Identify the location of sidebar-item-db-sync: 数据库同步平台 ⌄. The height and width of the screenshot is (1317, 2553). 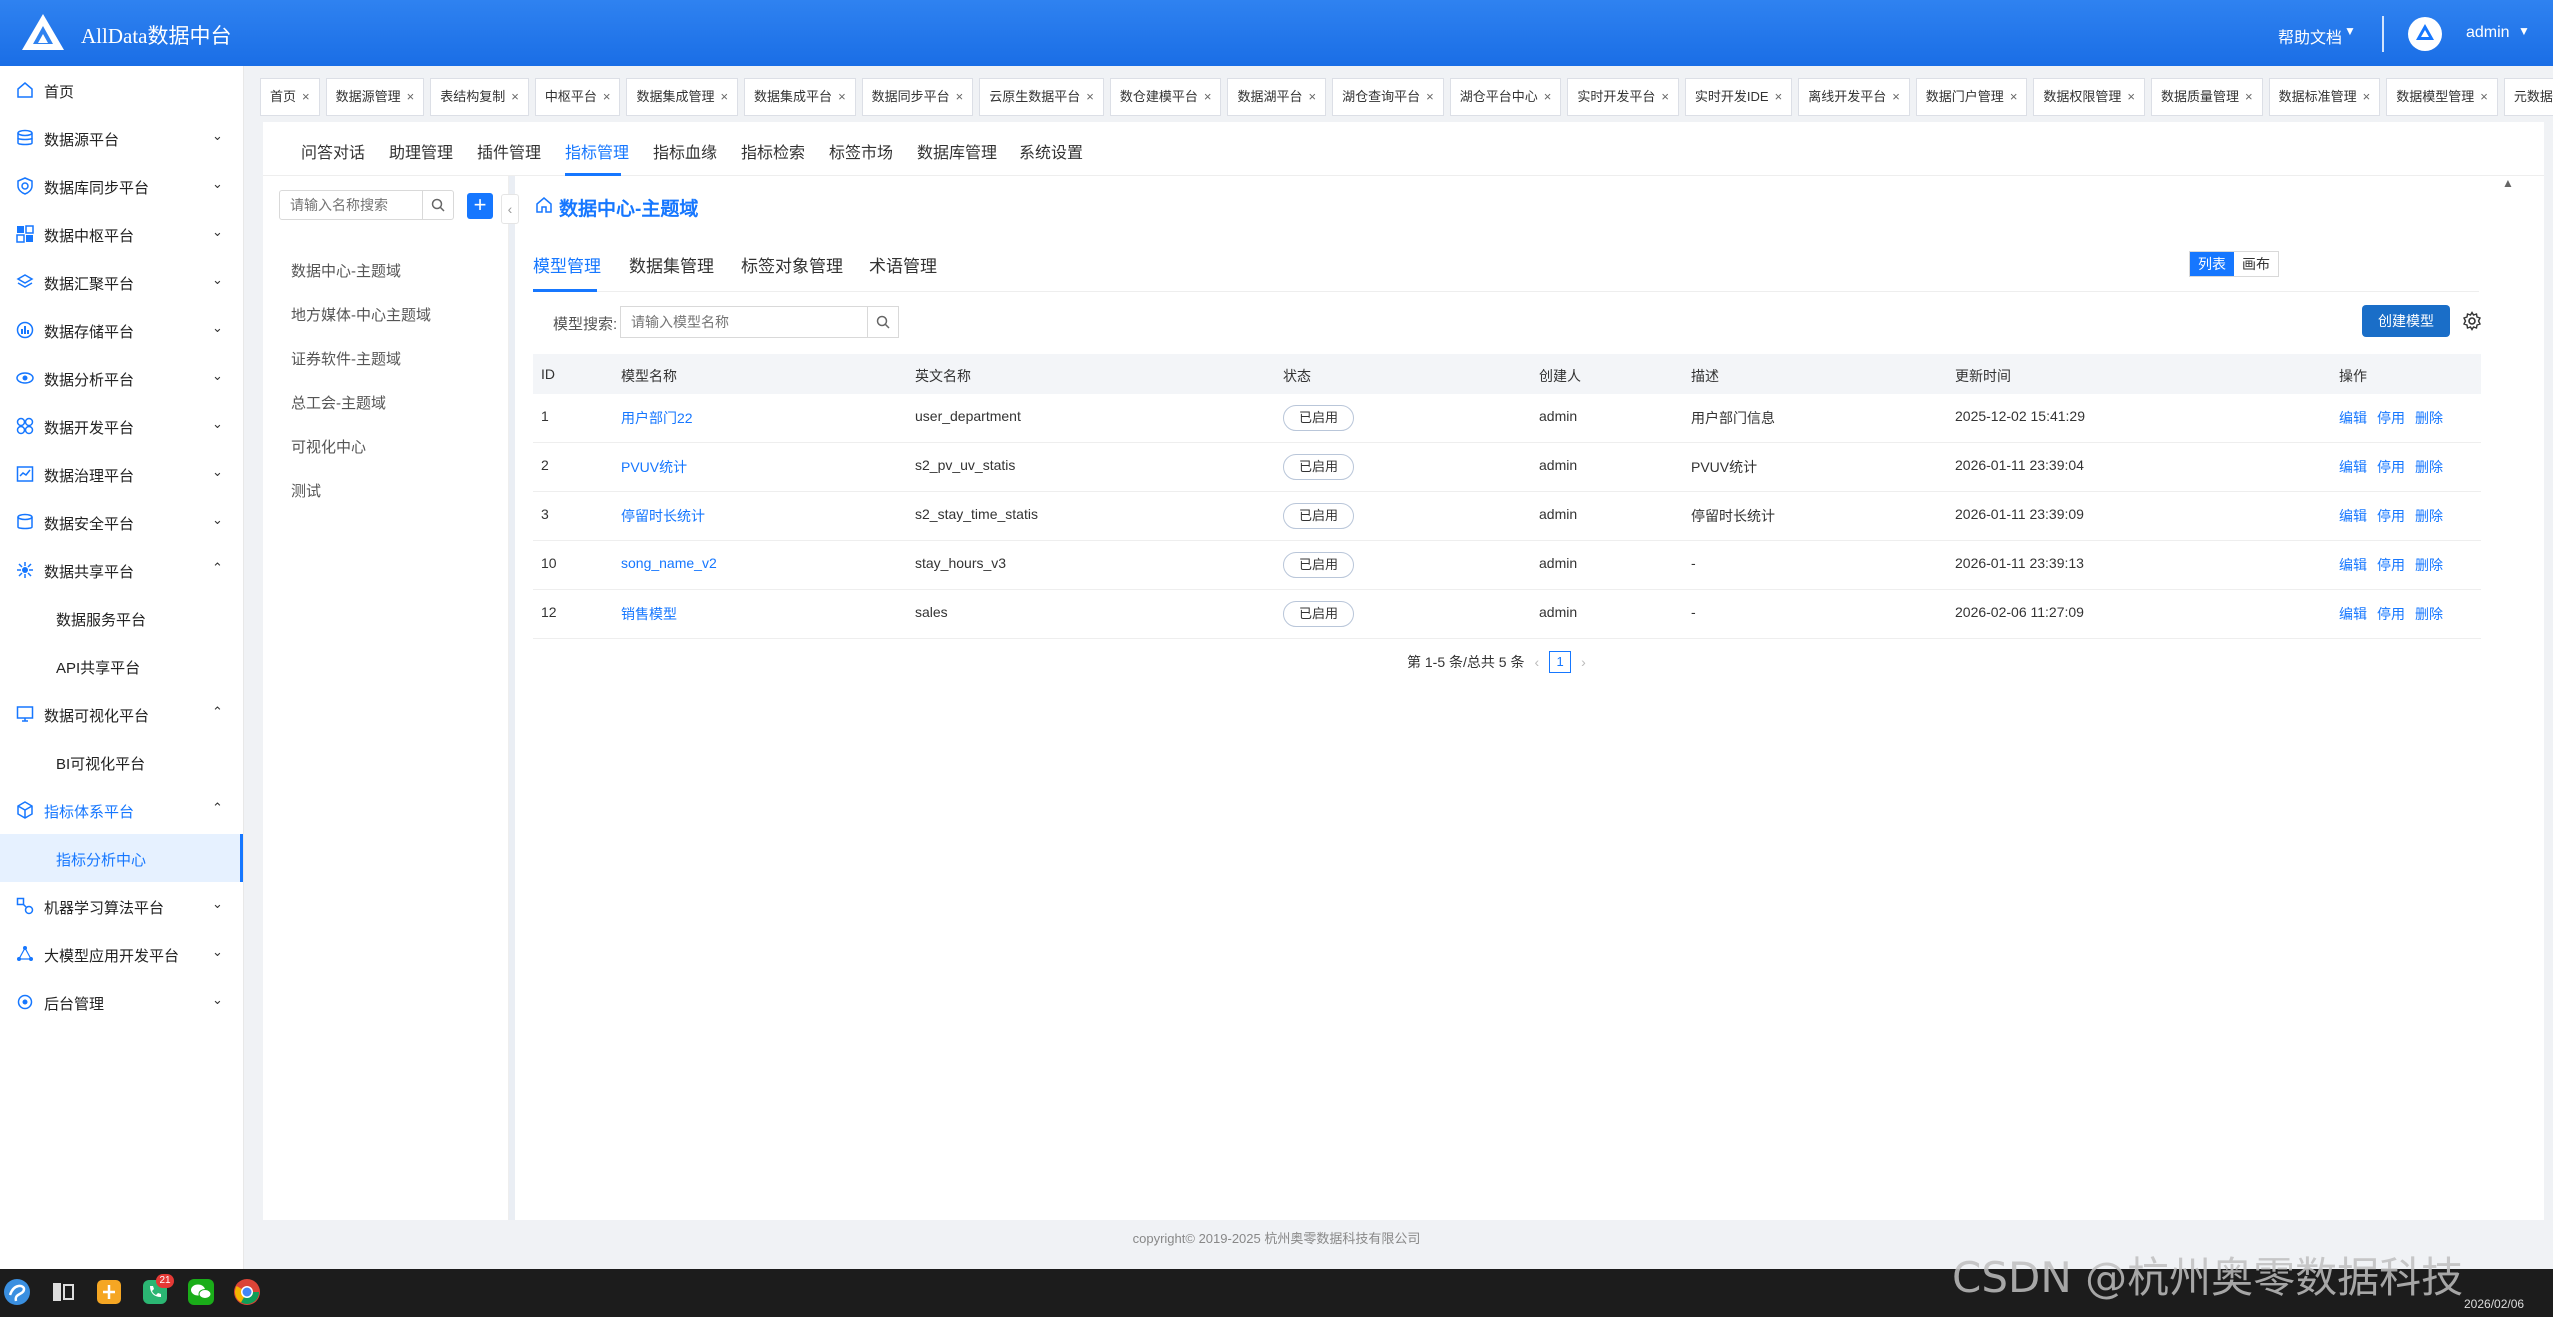
(121, 186).